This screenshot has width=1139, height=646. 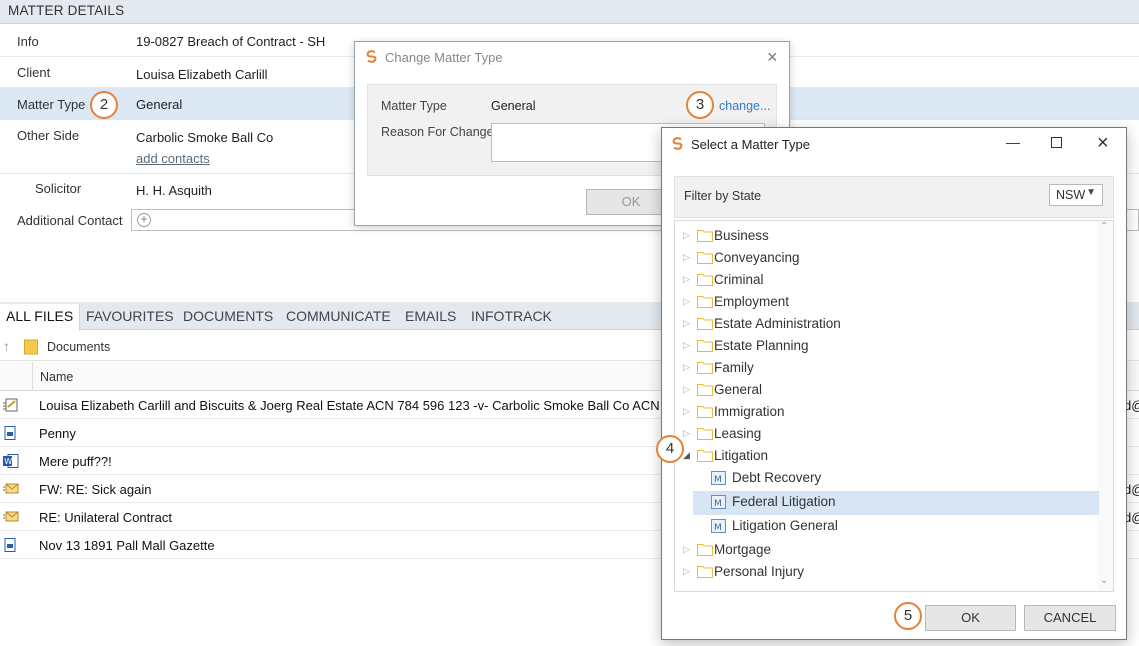 I want to click on tree-item: ▷ Employment, so click(x=887, y=302).